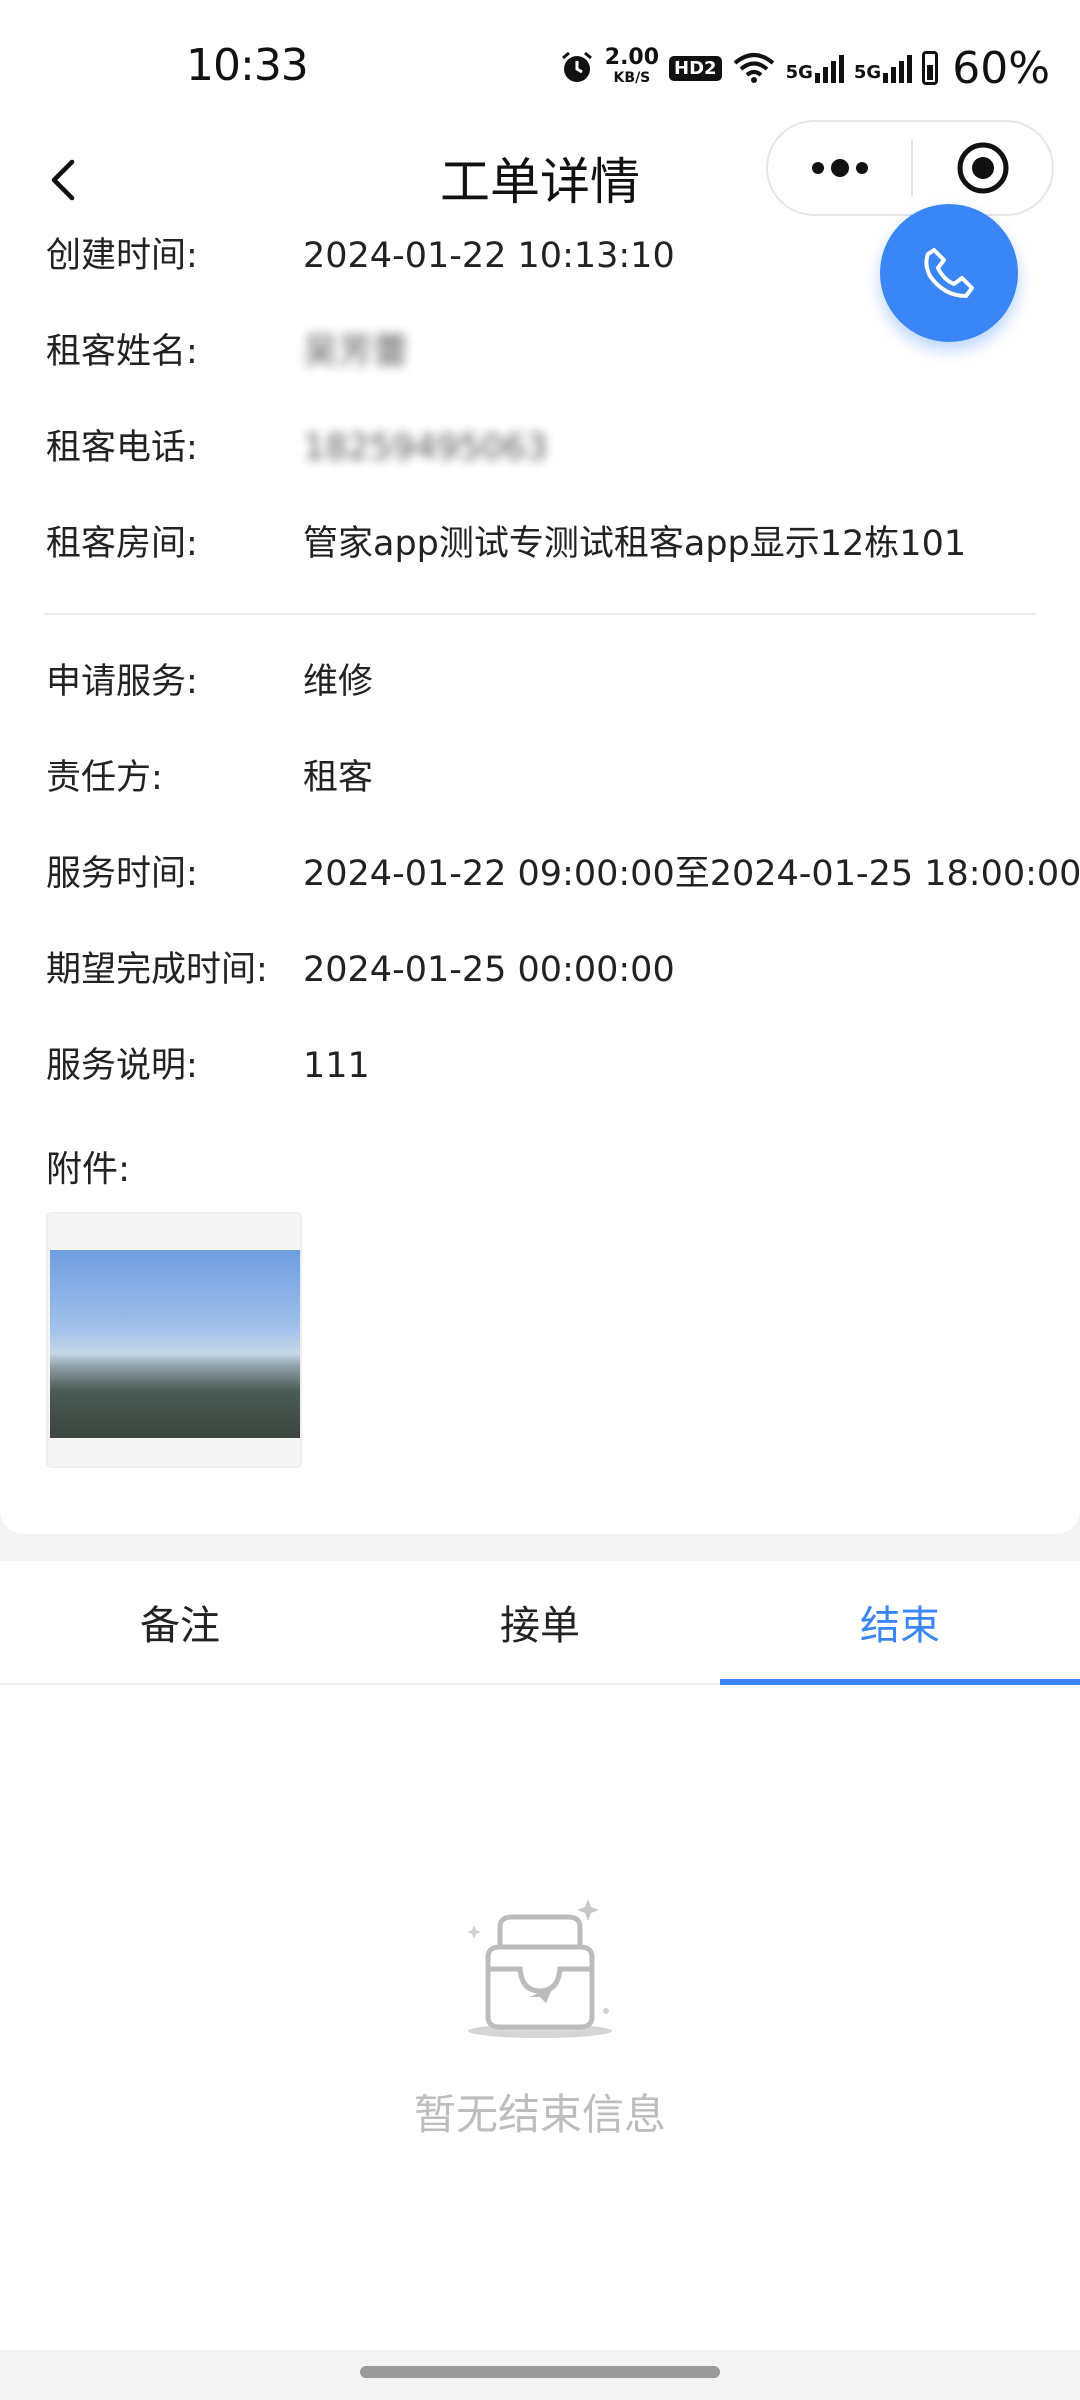  Describe the element at coordinates (799, 72) in the screenshot. I see `cell-signal-1-label: 5G` at that location.